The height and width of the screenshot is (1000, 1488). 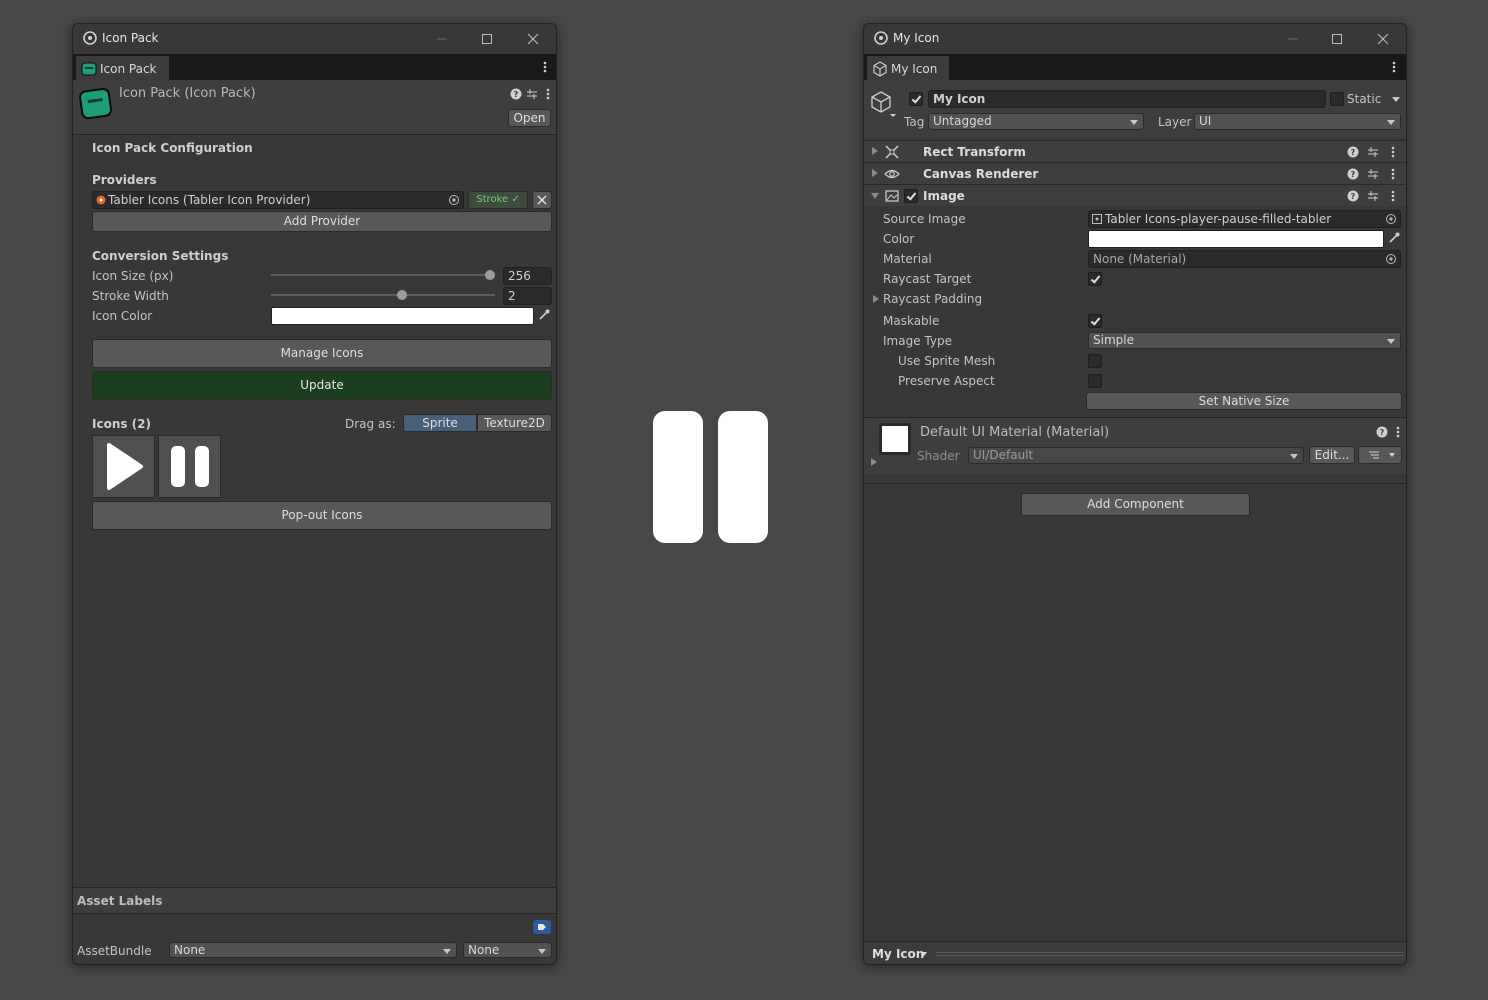 What do you see at coordinates (1297, 121) in the screenshot?
I see `layer-dropdown: UI` at bounding box center [1297, 121].